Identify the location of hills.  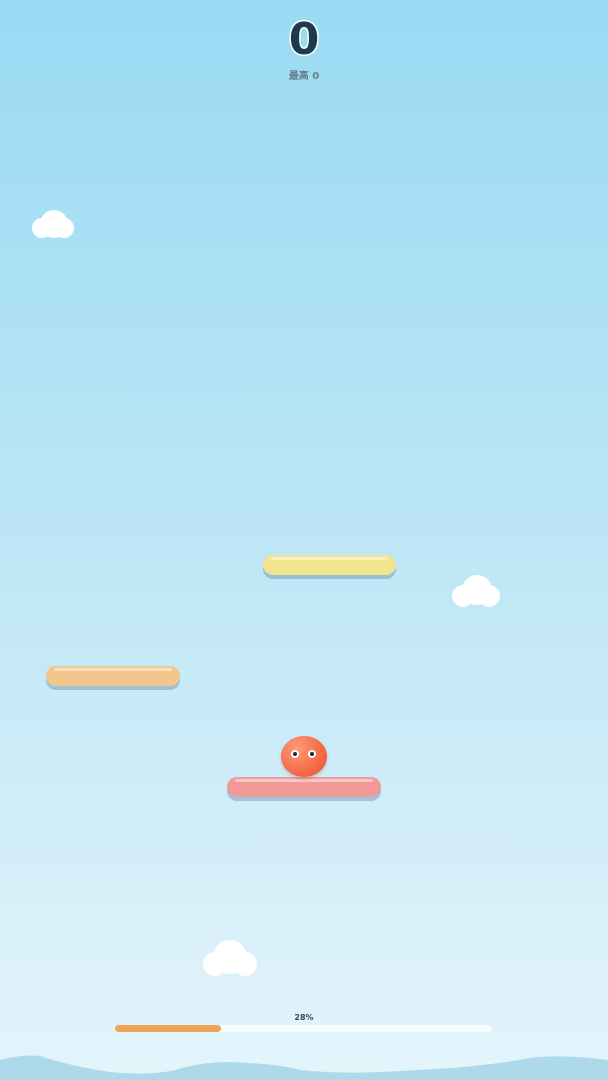
(304, 1067).